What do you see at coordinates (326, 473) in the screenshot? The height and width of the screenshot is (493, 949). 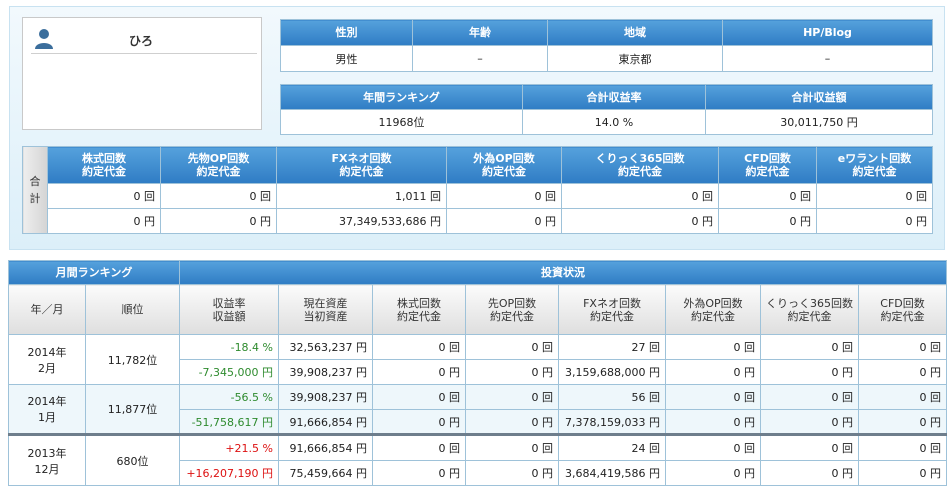 I see `row-initial-assets: 75,459,664 円` at bounding box center [326, 473].